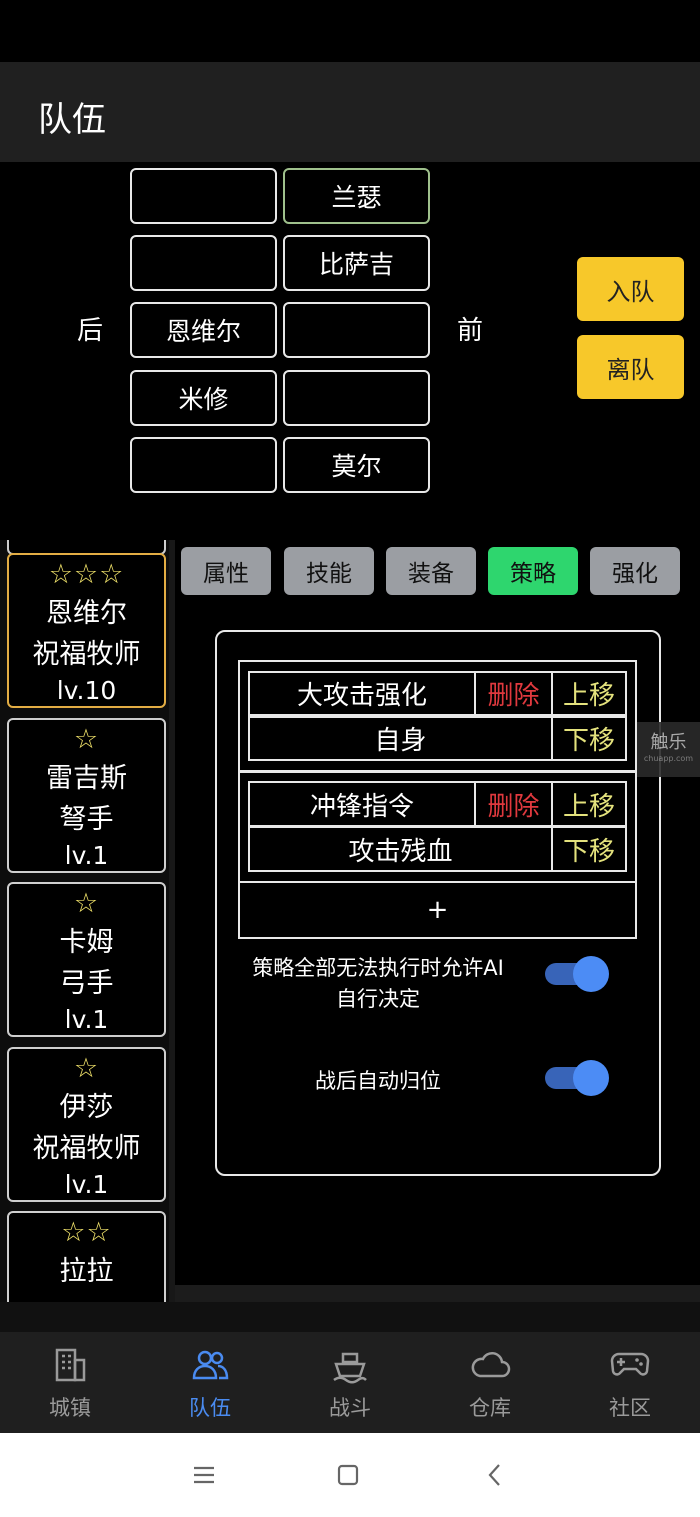  Describe the element at coordinates (630, 1382) in the screenshot. I see `nav-community: 社区` at that location.